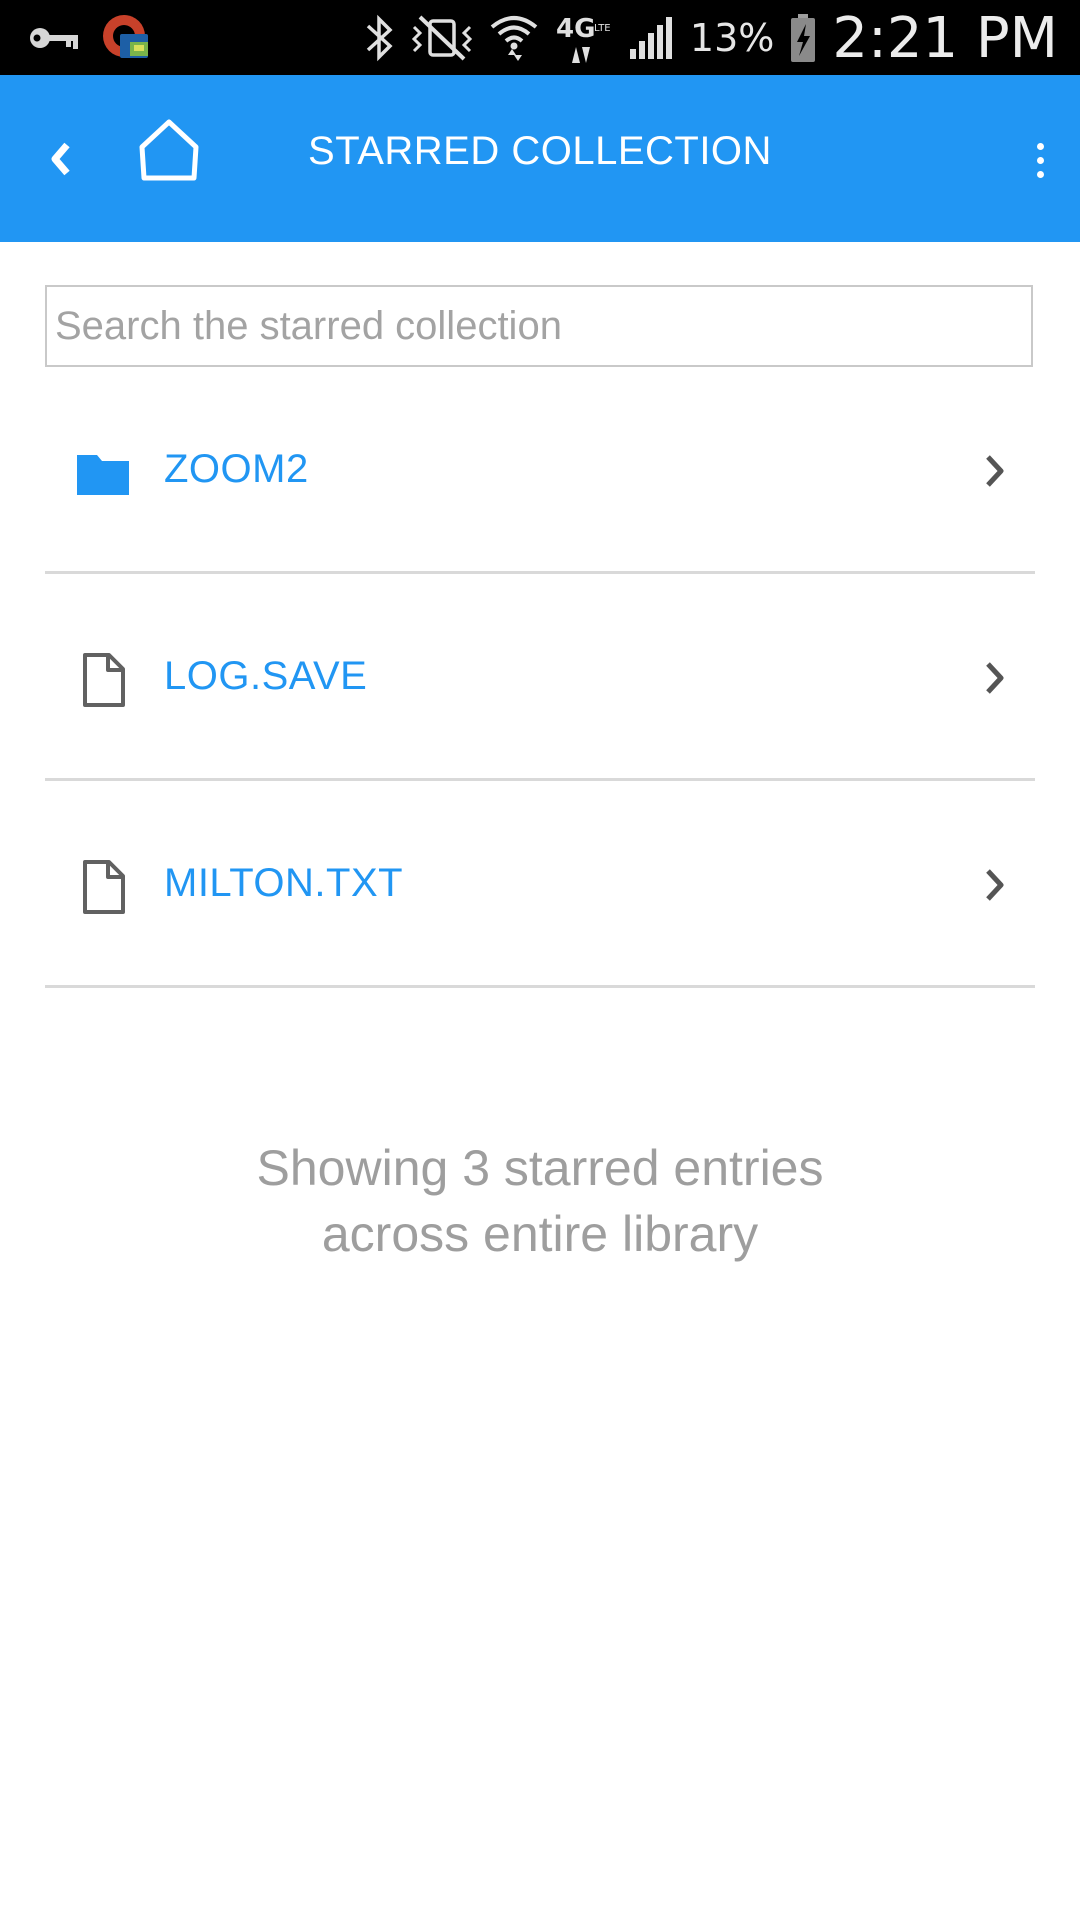  I want to click on app-bar: STARRED COLLECTION, so click(540, 158).